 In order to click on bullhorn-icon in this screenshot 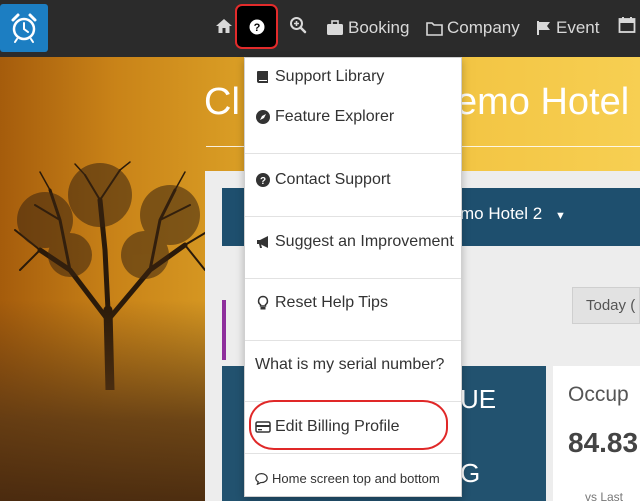, I will do `click(262, 242)`.